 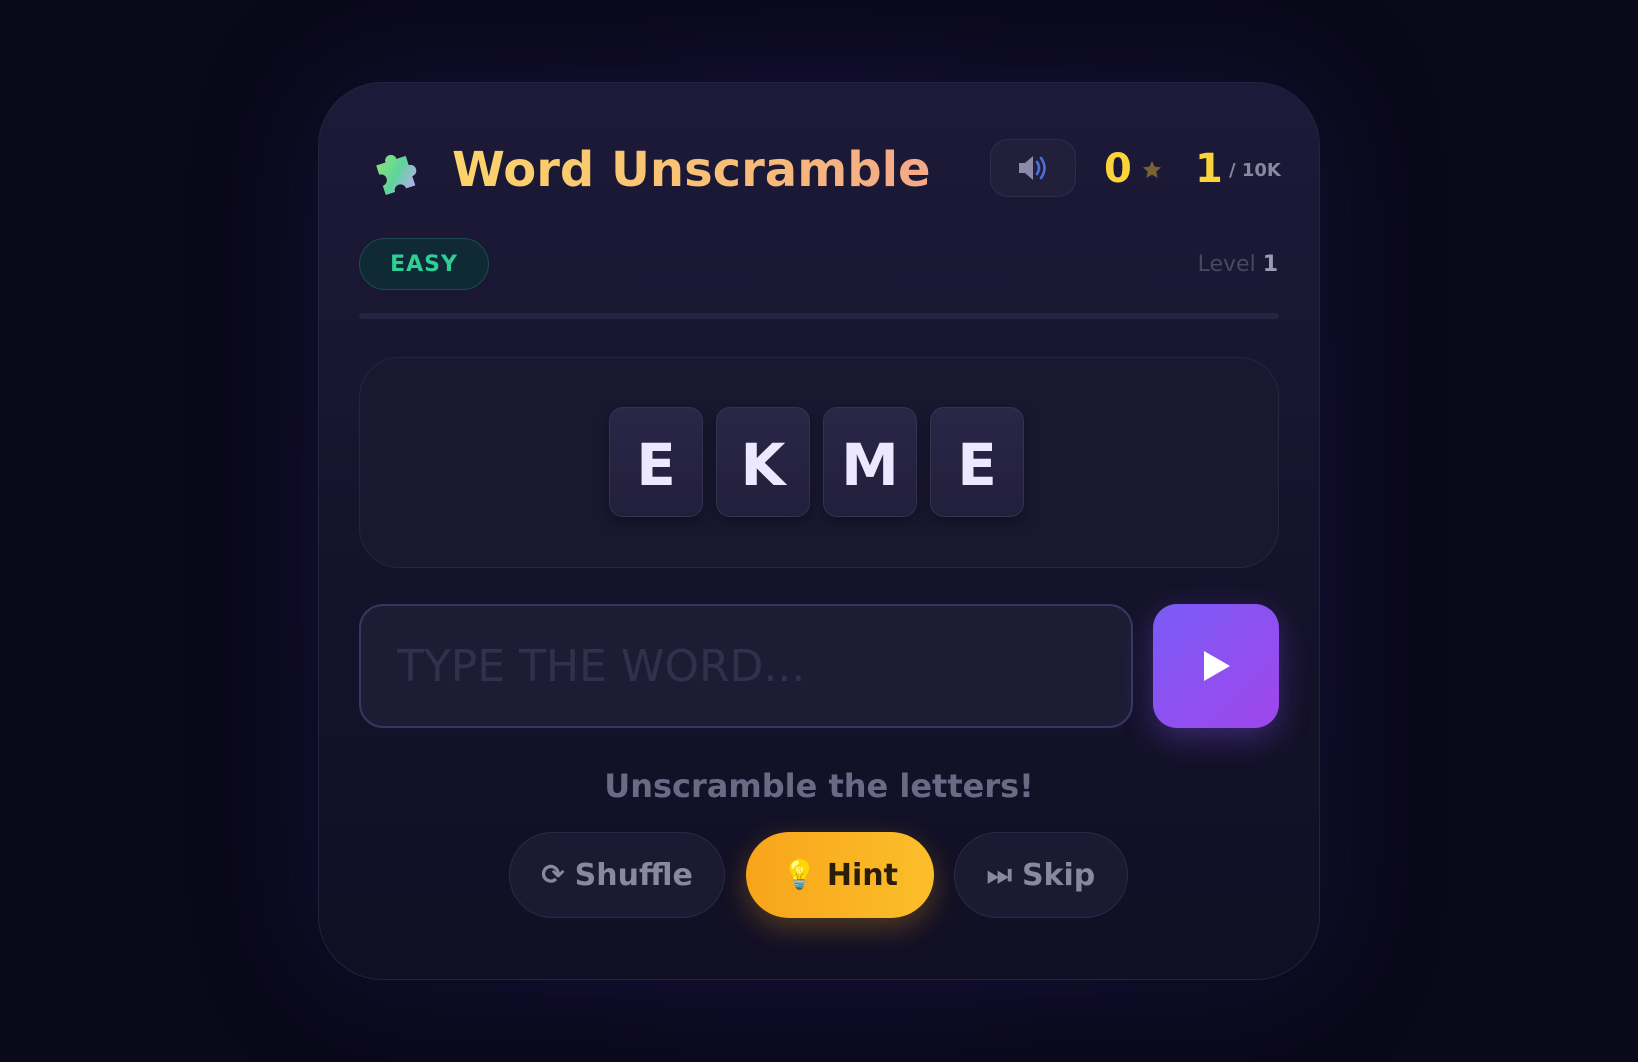 I want to click on shuffle-icon: ⟳, so click(x=553, y=874).